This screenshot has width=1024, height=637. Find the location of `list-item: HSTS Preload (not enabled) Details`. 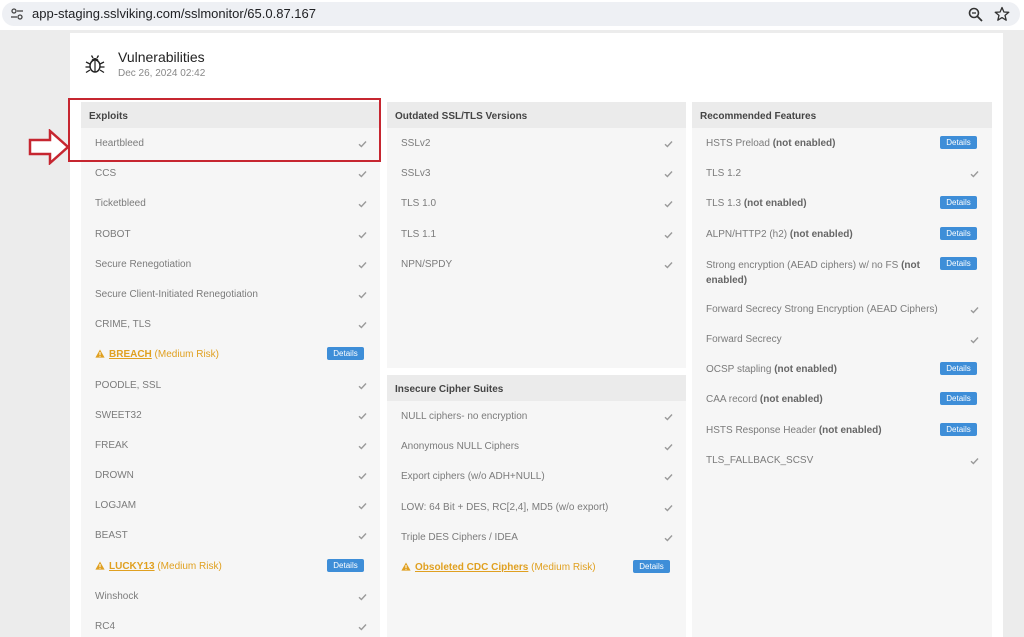

list-item: HSTS Preload (not enabled) Details is located at coordinates (842, 143).